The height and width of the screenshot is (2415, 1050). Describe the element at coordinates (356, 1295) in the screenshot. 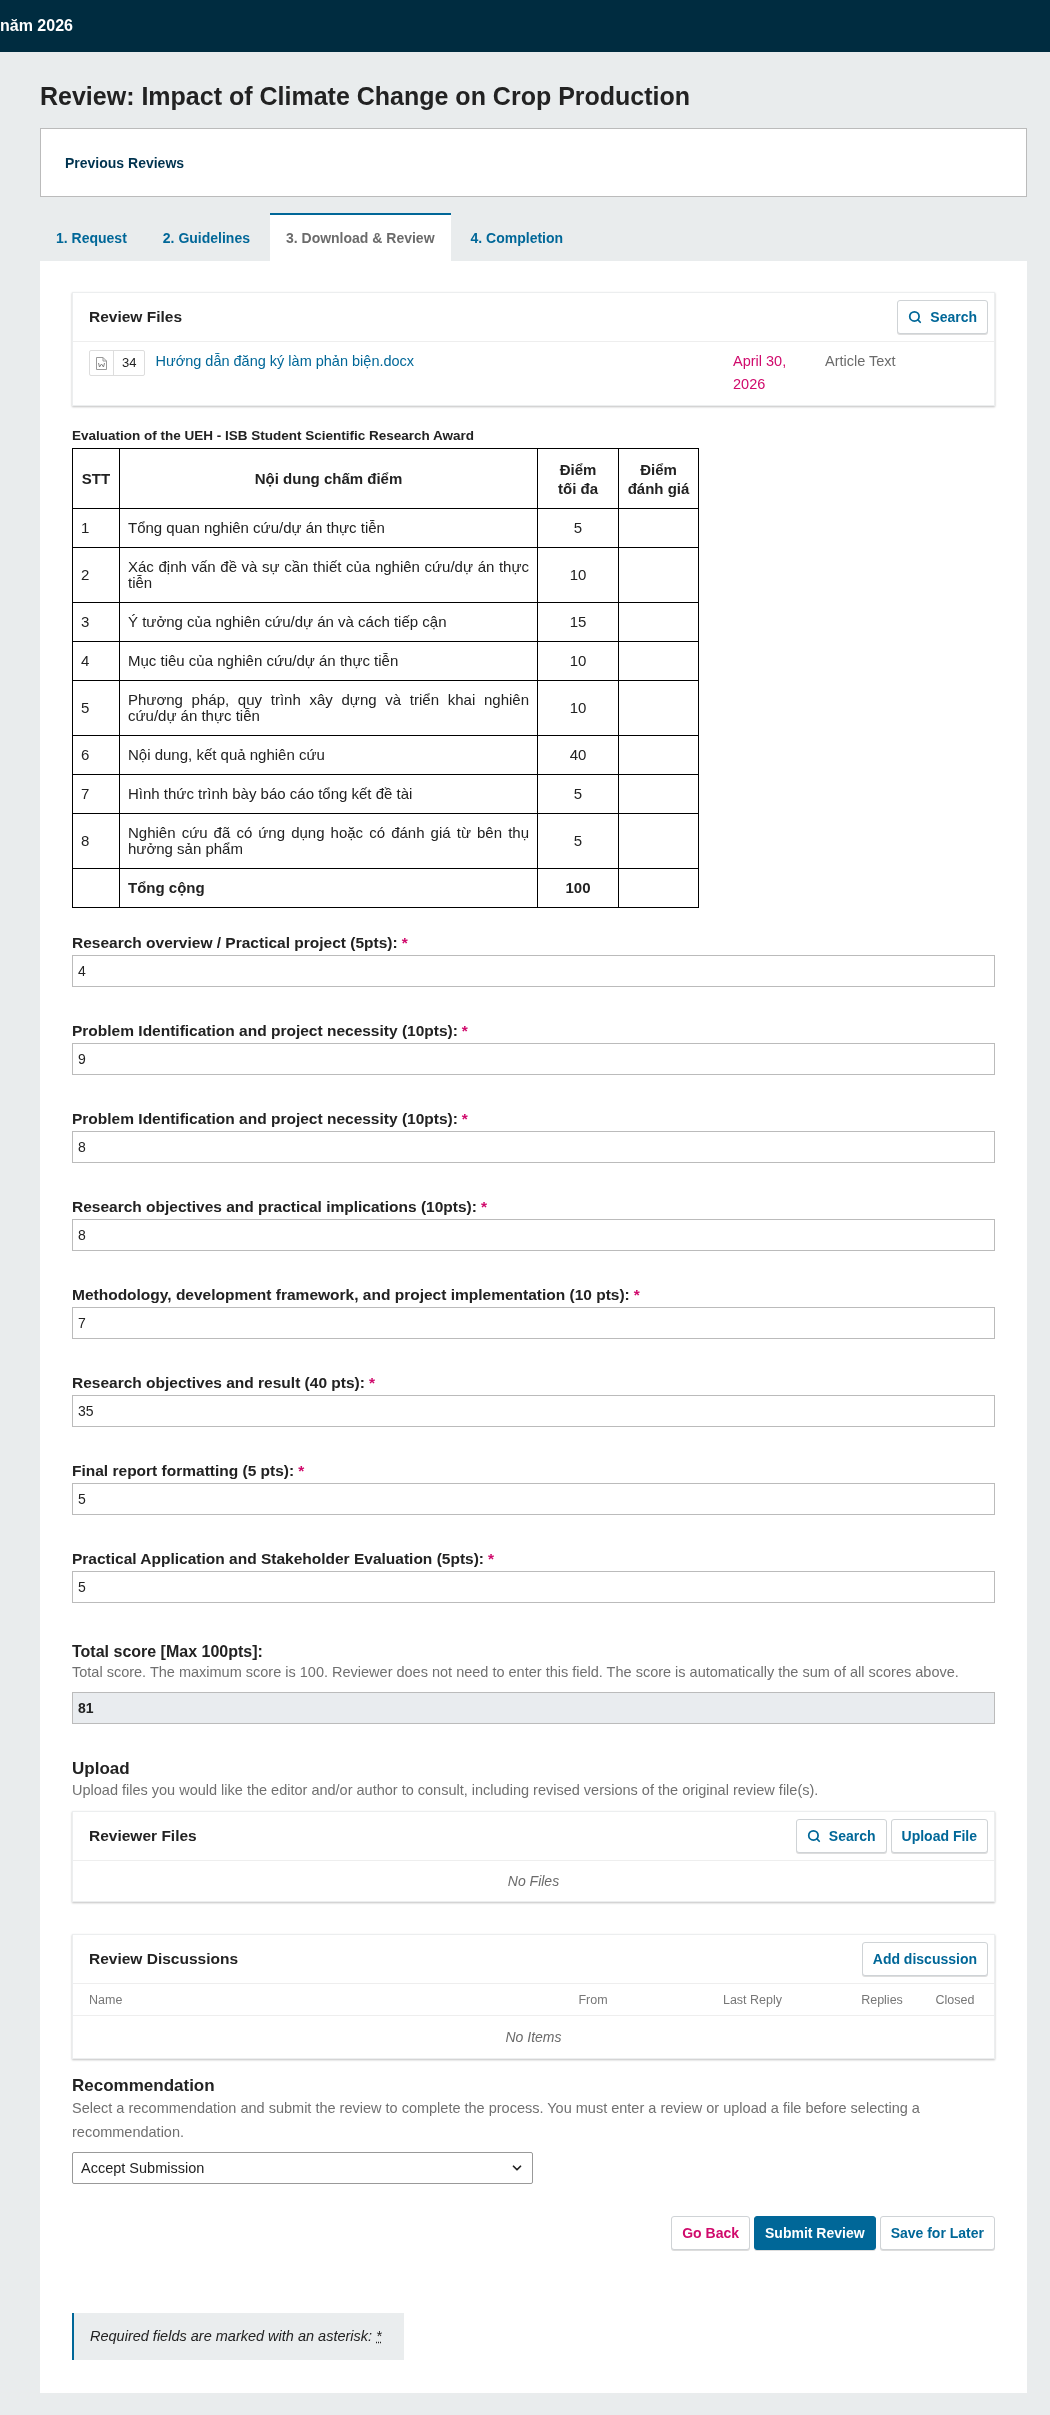

I see `field-label: Methodology, development framework, and project implementation (10 pts): *` at that location.